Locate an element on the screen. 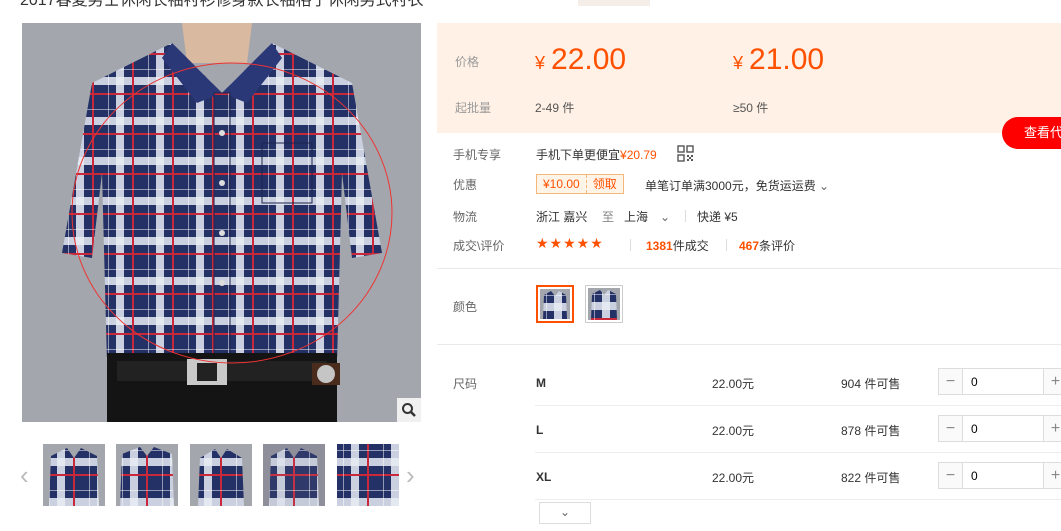 This screenshot has width=1061, height=531. coupon: ¥10.00 领取 is located at coordinates (580, 184).